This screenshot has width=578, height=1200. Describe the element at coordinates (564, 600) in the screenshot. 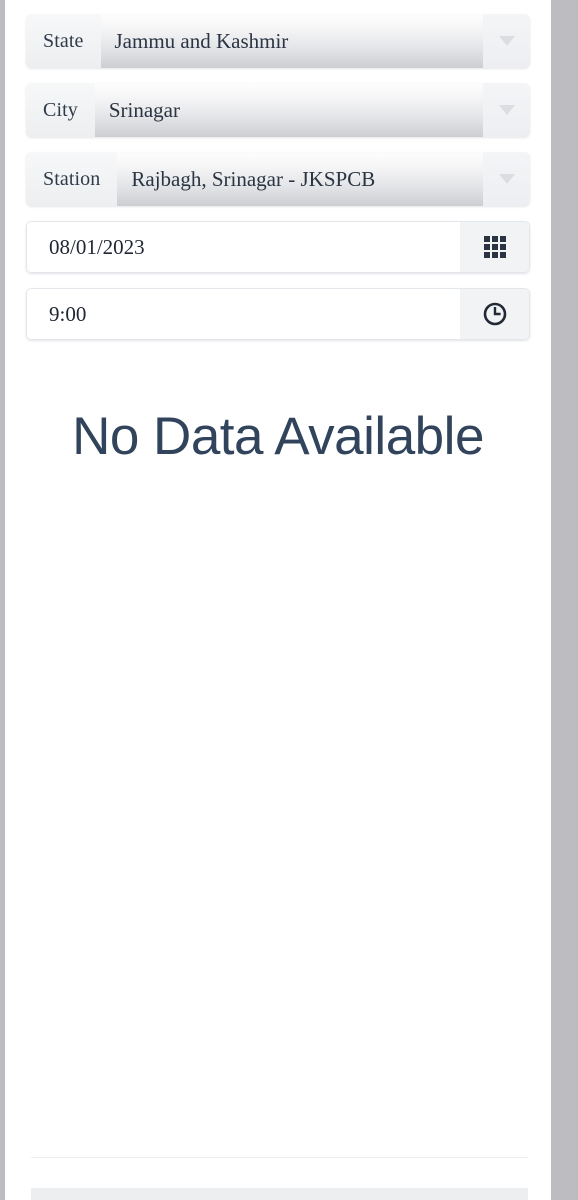

I see `page-scrollbar` at that location.